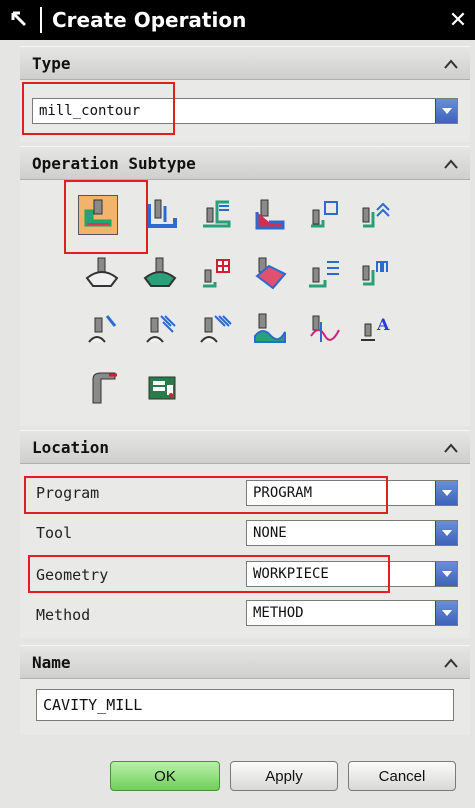  What do you see at coordinates (245, 447) in the screenshot?
I see `location-section-header: Location` at bounding box center [245, 447].